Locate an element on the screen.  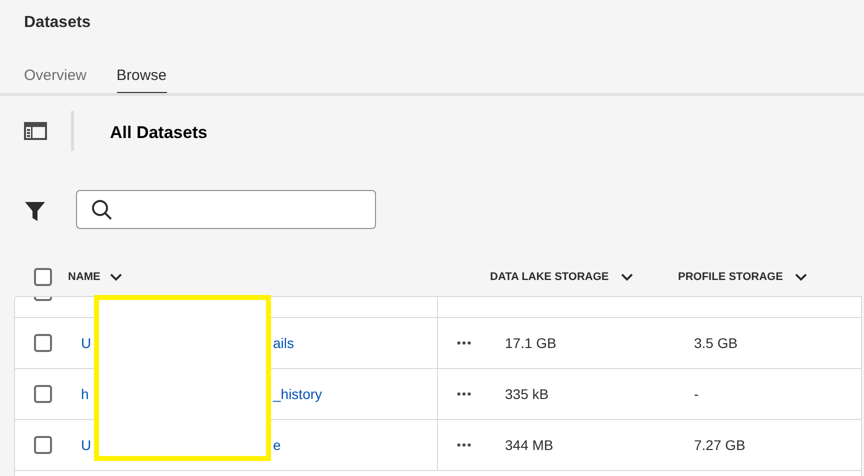
dataset-name-link: _history is located at coordinates (297, 394).